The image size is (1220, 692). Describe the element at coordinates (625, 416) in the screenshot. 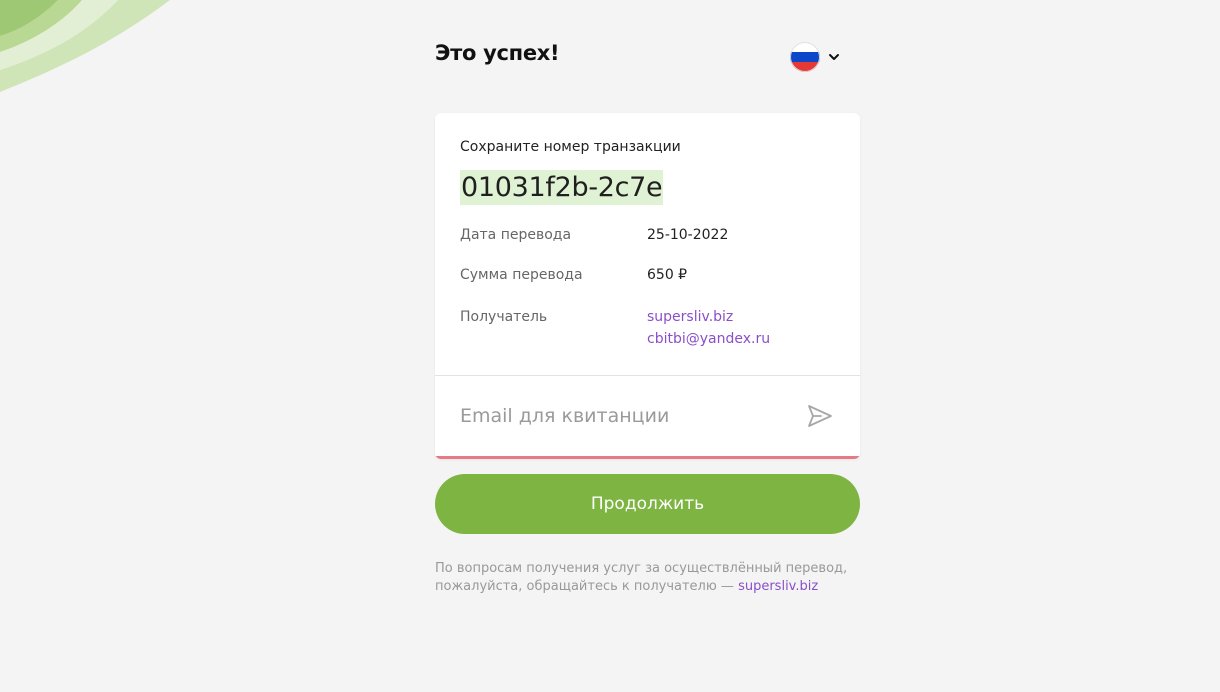

I see `email-receipt-input` at that location.